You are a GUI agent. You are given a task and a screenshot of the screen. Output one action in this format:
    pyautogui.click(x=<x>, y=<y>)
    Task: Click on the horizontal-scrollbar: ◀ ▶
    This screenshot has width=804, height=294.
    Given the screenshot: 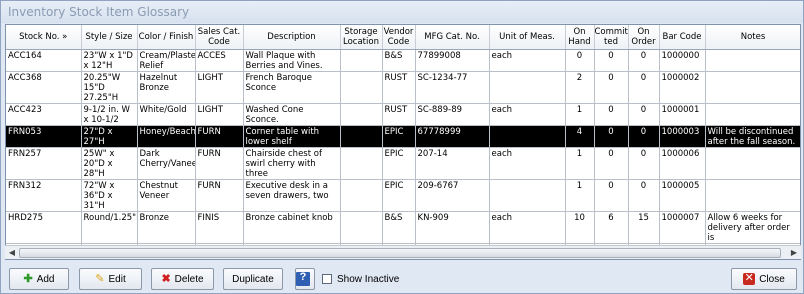 What is the action you would take?
    pyautogui.click(x=403, y=252)
    